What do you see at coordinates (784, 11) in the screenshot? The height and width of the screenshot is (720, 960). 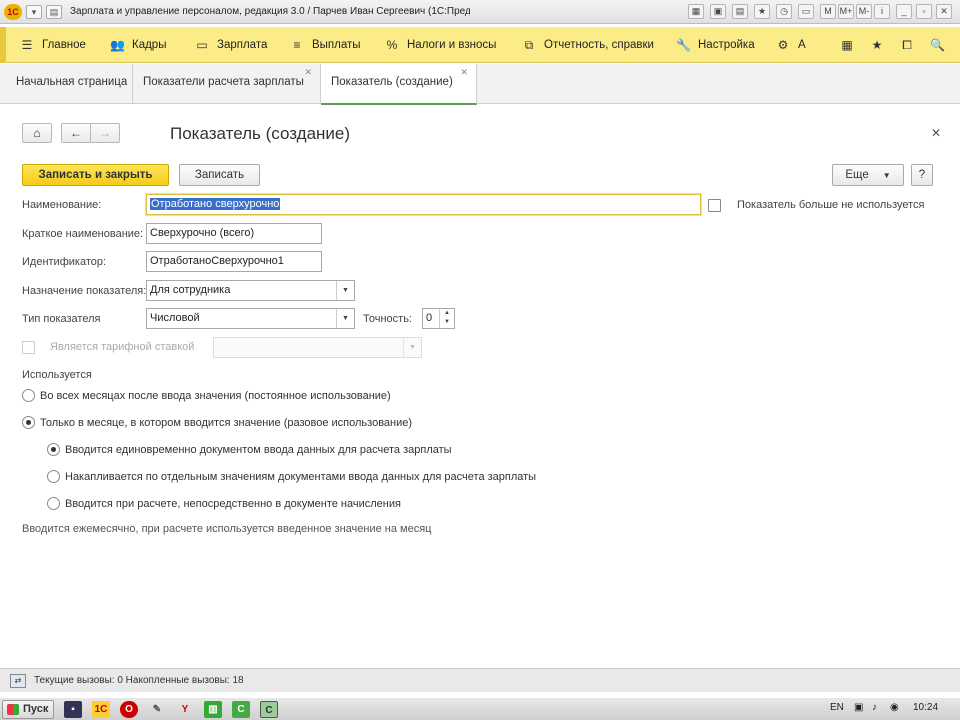 I see `history-icon: ◷` at bounding box center [784, 11].